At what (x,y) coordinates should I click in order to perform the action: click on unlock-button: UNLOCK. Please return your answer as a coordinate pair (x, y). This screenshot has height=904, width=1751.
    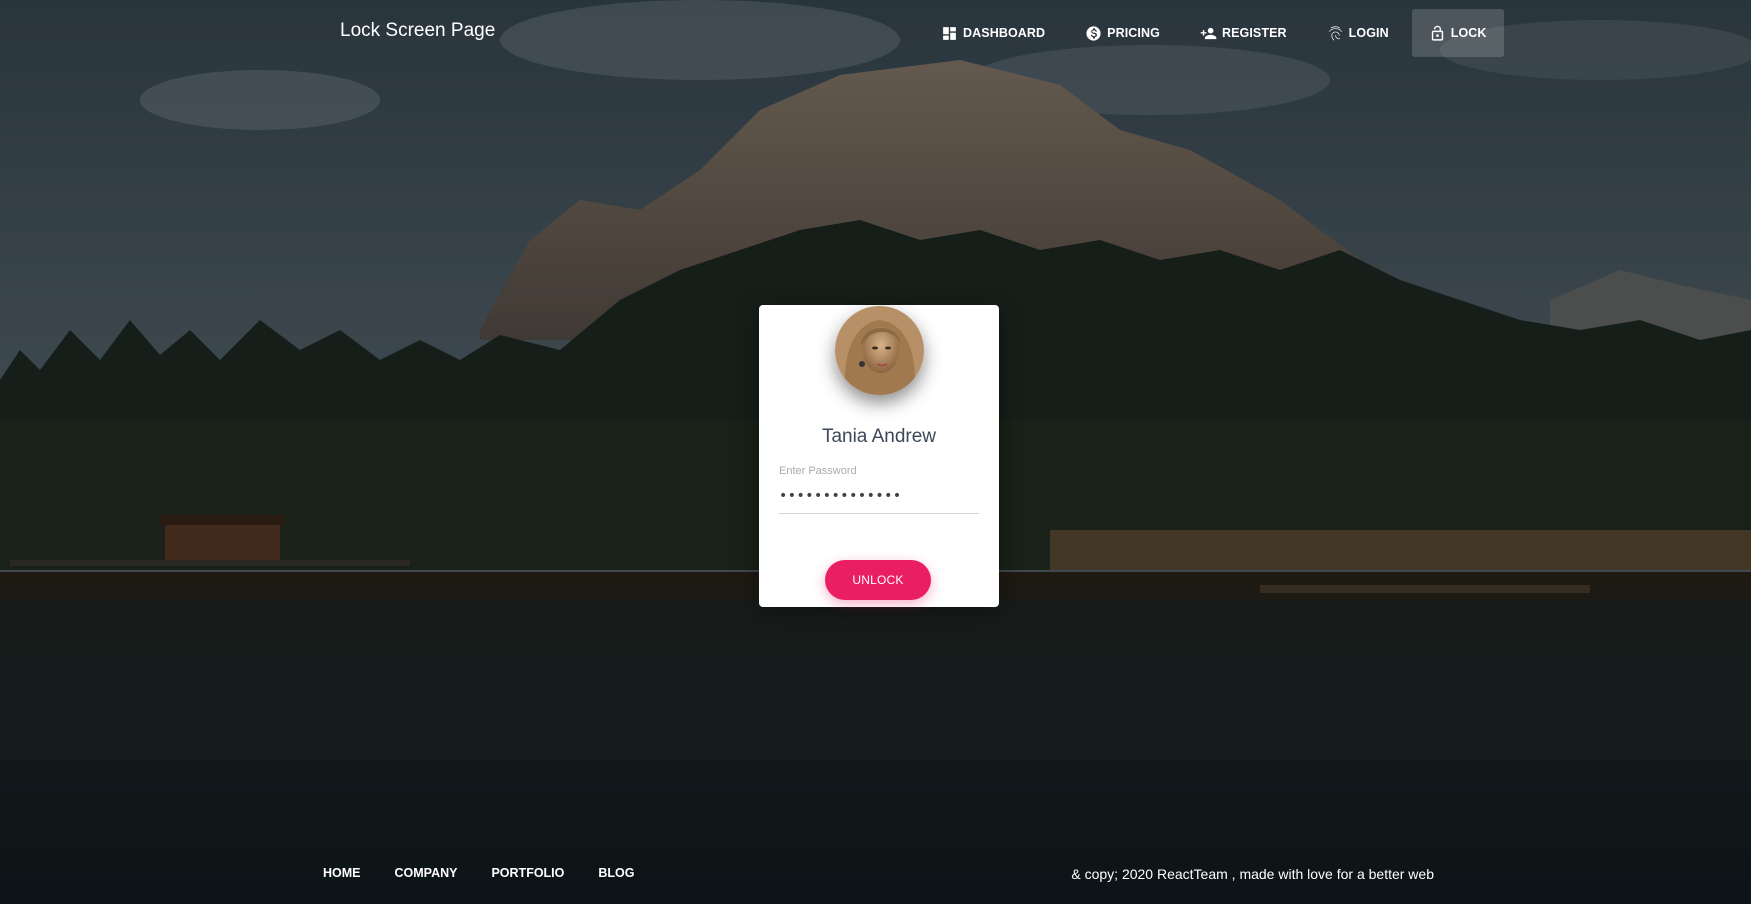
    Looking at the image, I should click on (878, 580).